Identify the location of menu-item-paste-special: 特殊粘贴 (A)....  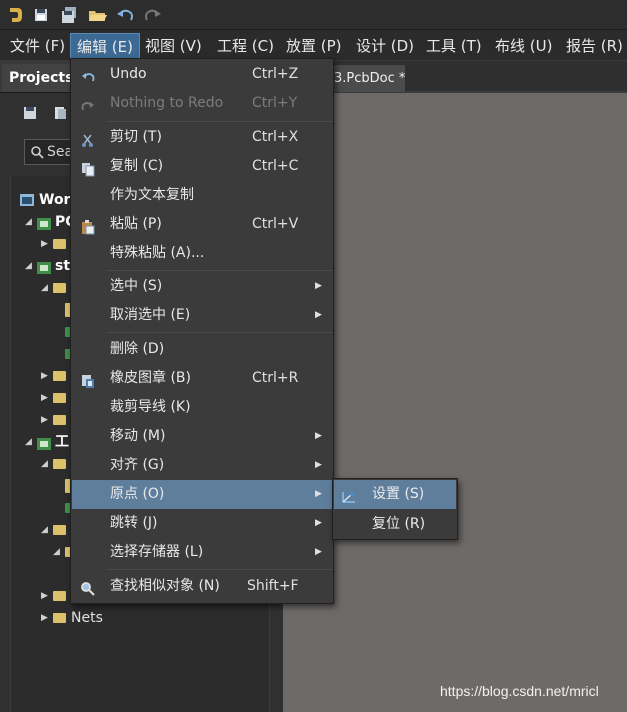
(202, 253).